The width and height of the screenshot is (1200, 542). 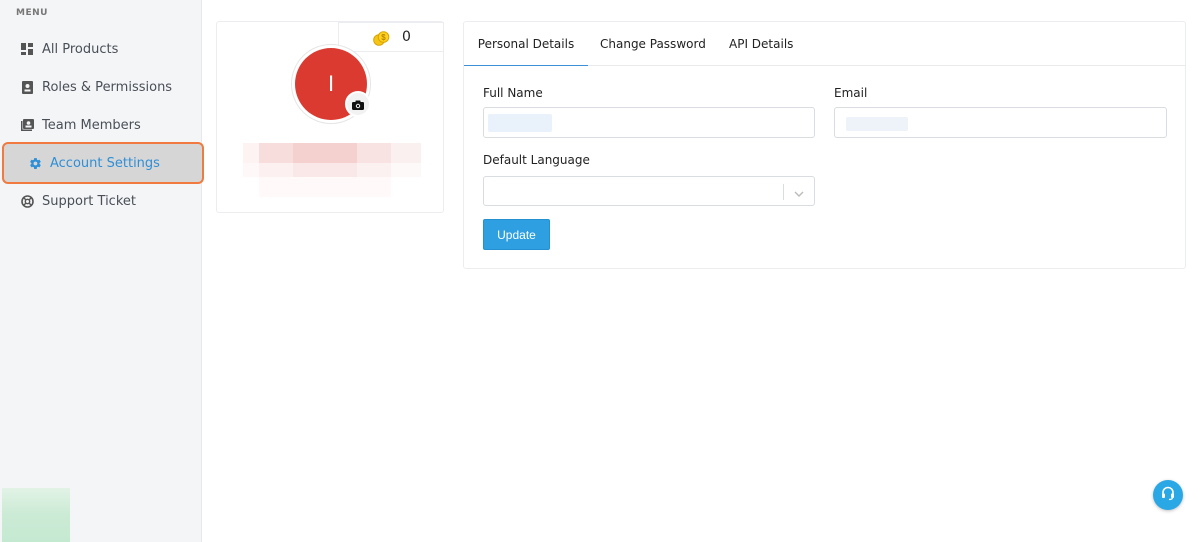 What do you see at coordinates (32, 13) in the screenshot?
I see `menu-label: MENU` at bounding box center [32, 13].